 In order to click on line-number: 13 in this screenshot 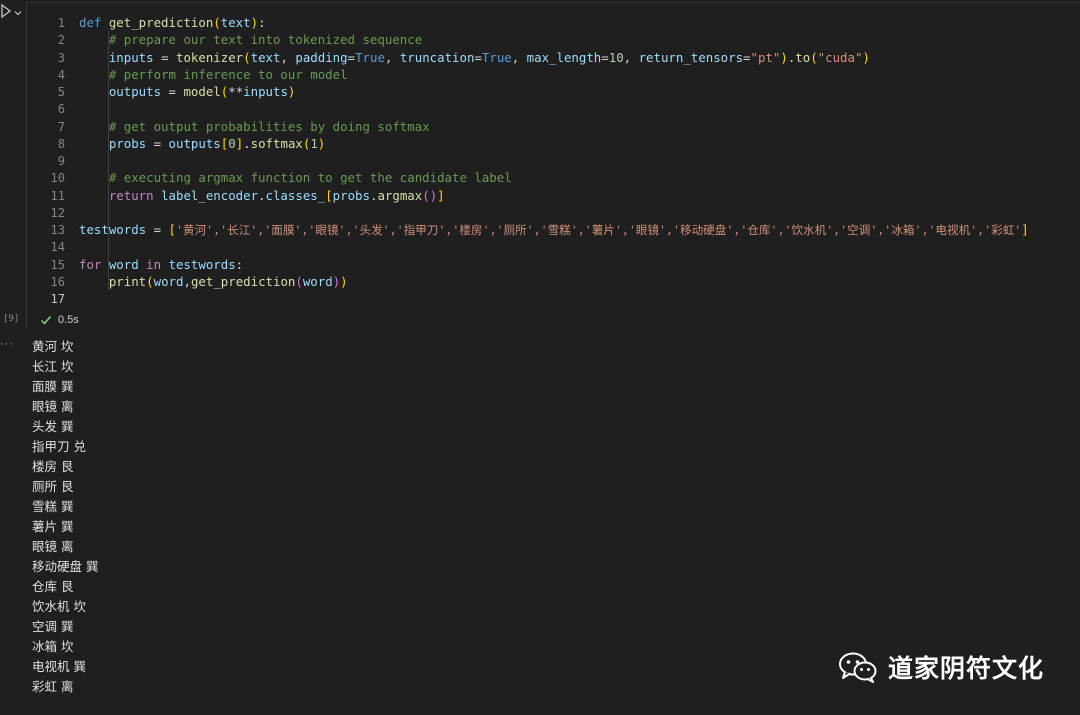, I will do `click(57, 230)`.